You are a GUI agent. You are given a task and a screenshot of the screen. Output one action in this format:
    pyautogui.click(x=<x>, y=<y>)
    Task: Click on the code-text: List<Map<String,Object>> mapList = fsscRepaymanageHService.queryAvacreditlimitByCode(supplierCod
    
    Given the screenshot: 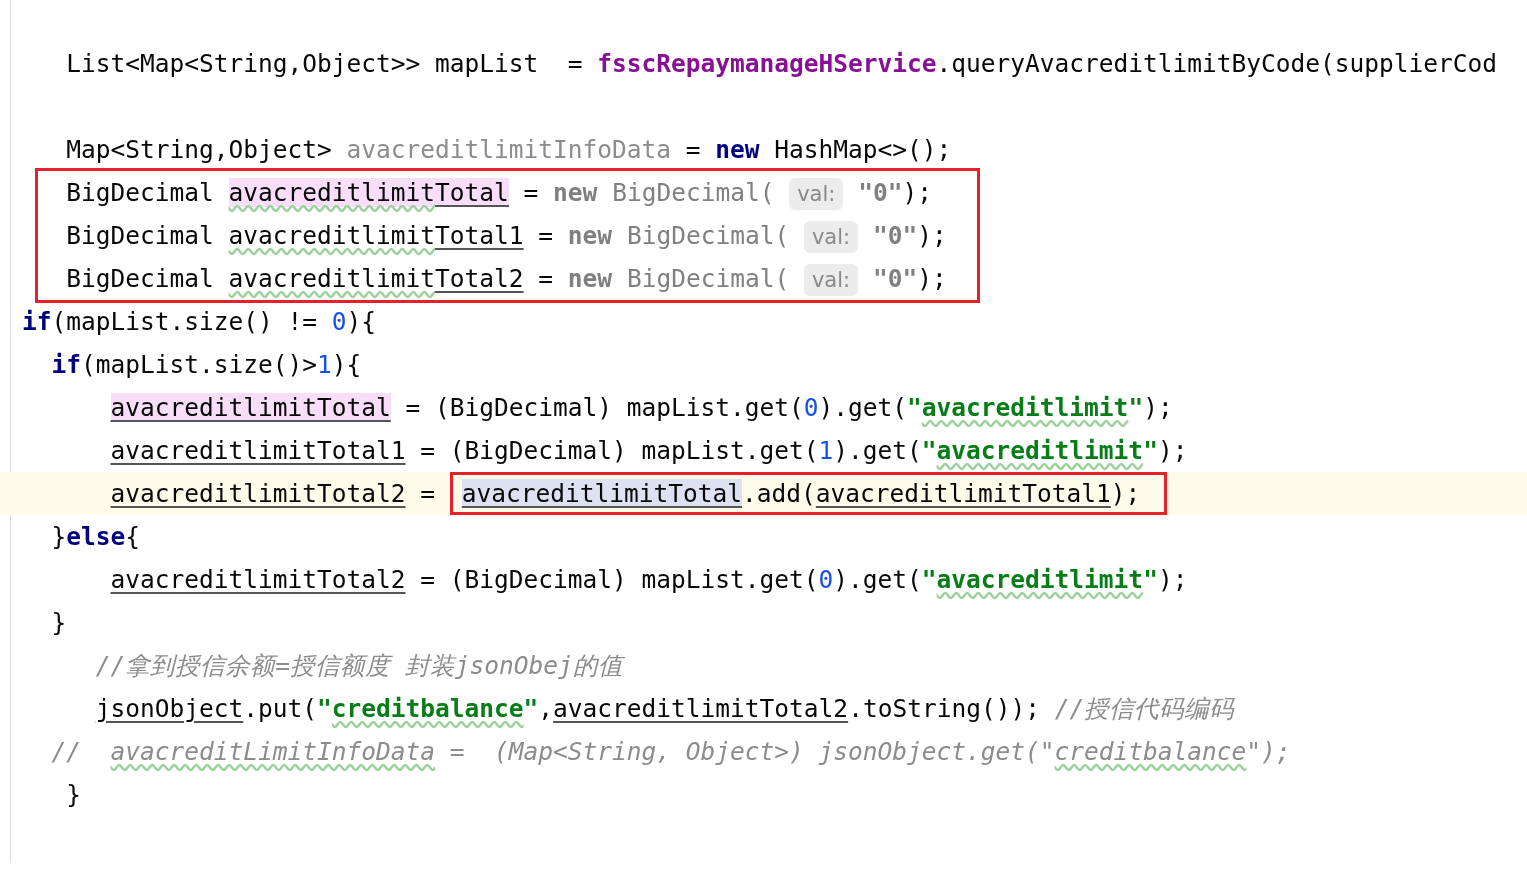 What is the action you would take?
    pyautogui.click(x=781, y=63)
    